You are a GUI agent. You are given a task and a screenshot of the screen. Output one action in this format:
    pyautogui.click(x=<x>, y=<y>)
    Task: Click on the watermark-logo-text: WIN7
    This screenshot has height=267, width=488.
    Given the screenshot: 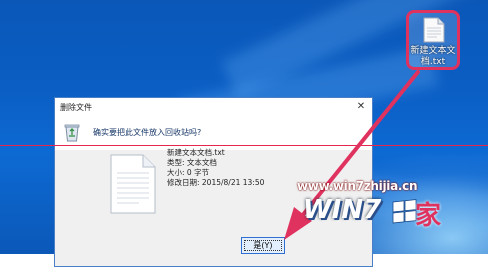 What is the action you would take?
    pyautogui.click(x=342, y=210)
    